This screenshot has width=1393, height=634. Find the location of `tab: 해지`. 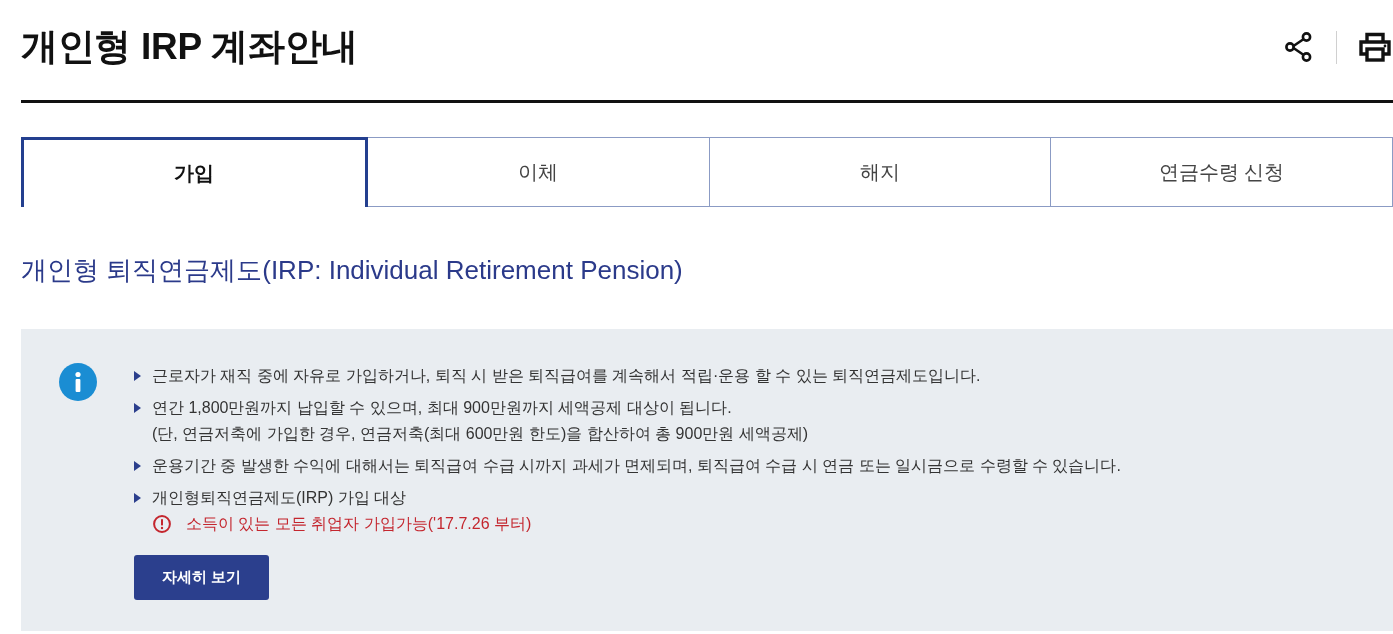

tab: 해지 is located at coordinates (880, 172).